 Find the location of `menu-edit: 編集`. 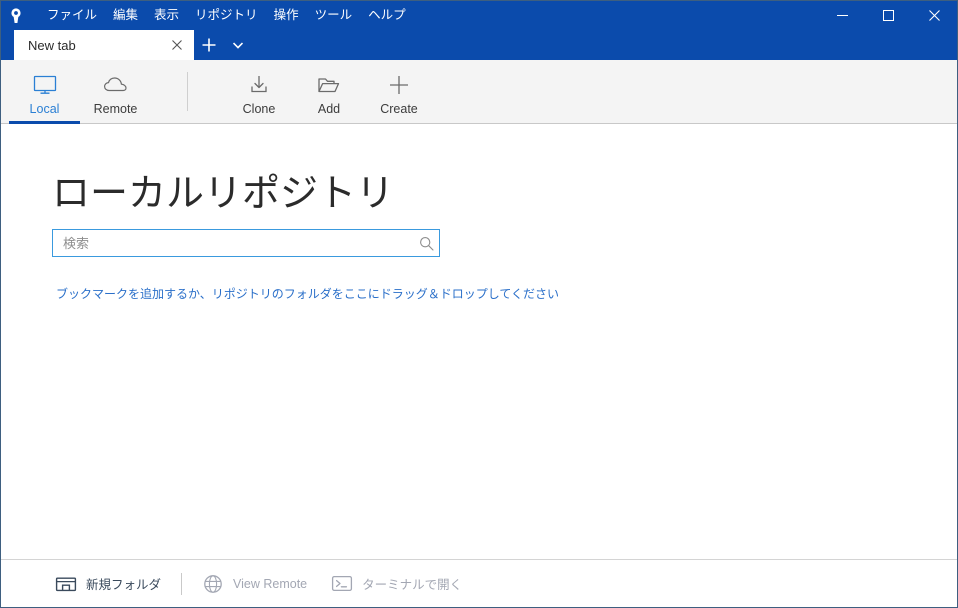

menu-edit: 編集 is located at coordinates (125, 15).